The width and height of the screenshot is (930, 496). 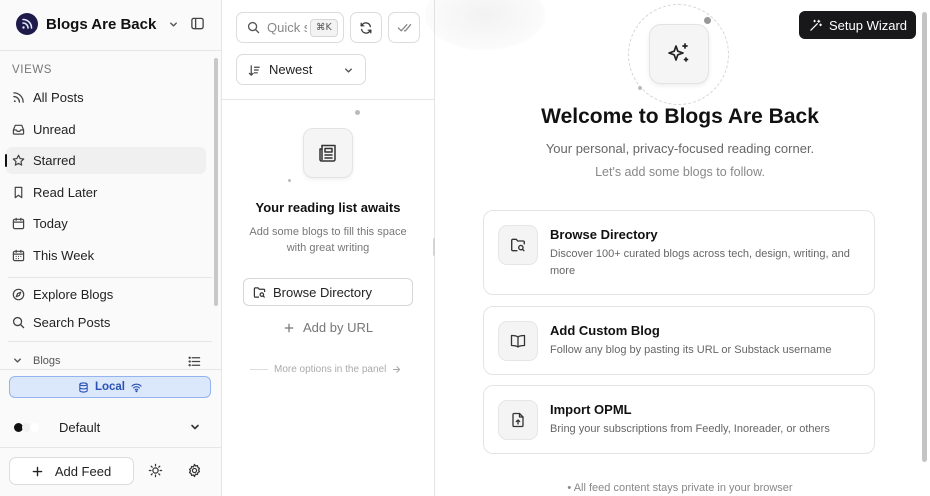 I want to click on sidebar-item-this-week: This Week, so click(x=106, y=255).